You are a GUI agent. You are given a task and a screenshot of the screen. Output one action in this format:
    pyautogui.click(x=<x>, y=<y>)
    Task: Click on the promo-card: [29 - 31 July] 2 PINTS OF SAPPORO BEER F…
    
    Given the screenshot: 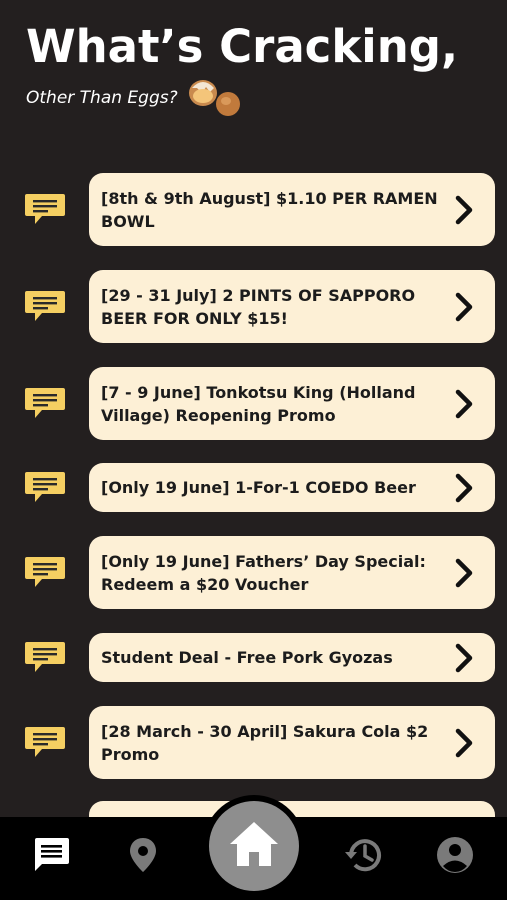 What is the action you would take?
    pyautogui.click(x=292, y=306)
    